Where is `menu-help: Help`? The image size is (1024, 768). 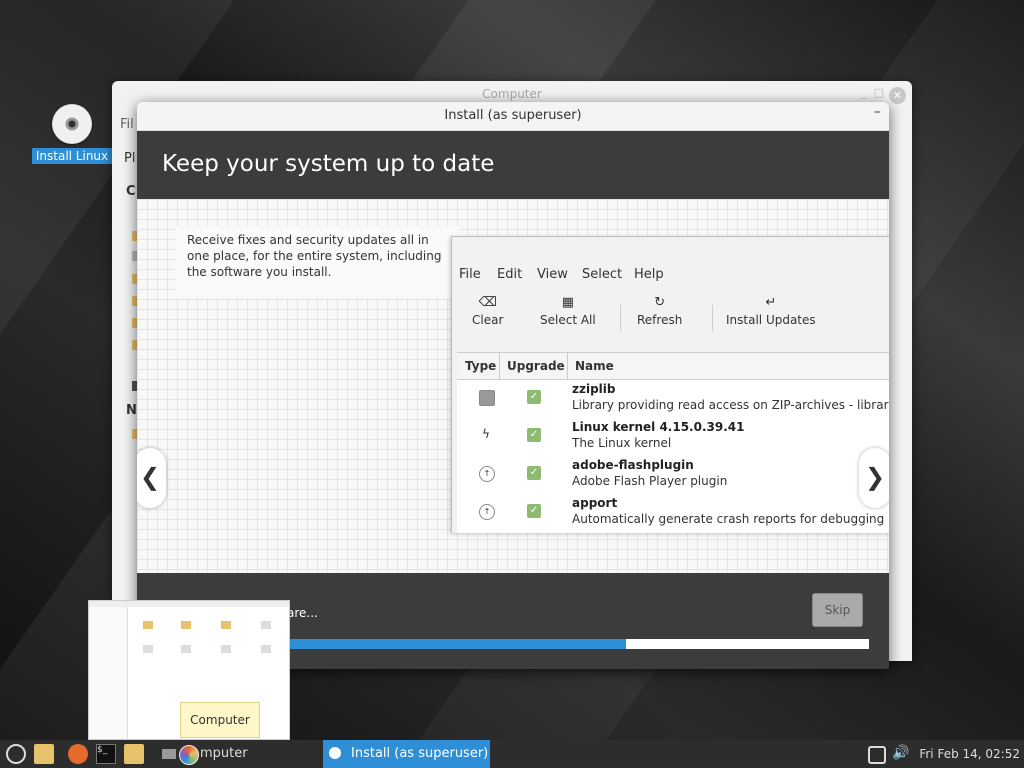
menu-help: Help is located at coordinates (649, 274).